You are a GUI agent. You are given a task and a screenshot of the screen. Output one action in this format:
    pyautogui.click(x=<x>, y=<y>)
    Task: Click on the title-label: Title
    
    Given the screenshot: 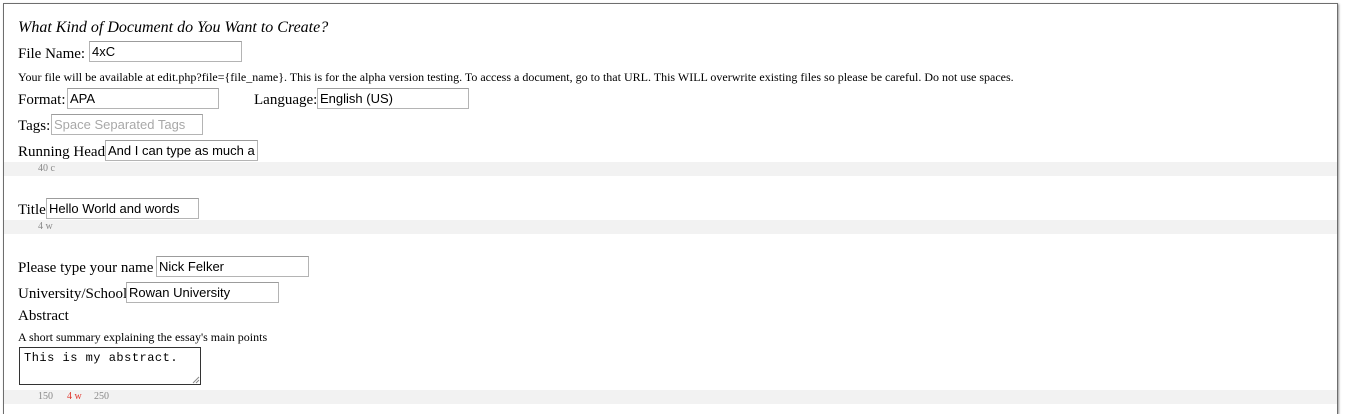 What is the action you would take?
    pyautogui.click(x=32, y=210)
    